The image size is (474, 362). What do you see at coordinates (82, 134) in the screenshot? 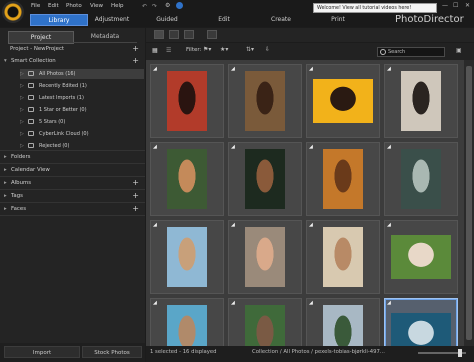
I see `tree-item-cloud: ▷ CyberLink Cloud (0)` at bounding box center [82, 134].